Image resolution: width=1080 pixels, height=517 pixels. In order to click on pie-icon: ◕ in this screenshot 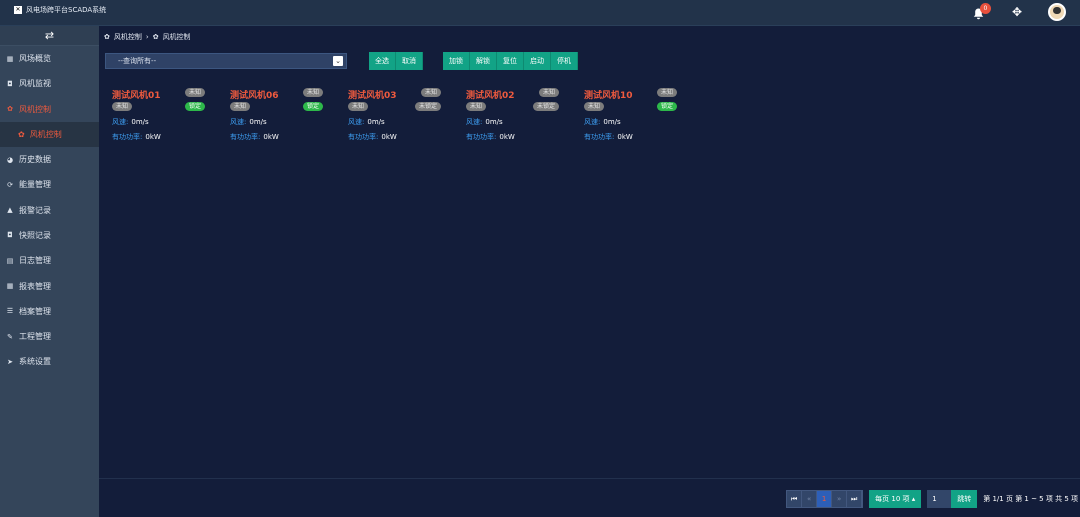, I will do `click(10, 159)`.